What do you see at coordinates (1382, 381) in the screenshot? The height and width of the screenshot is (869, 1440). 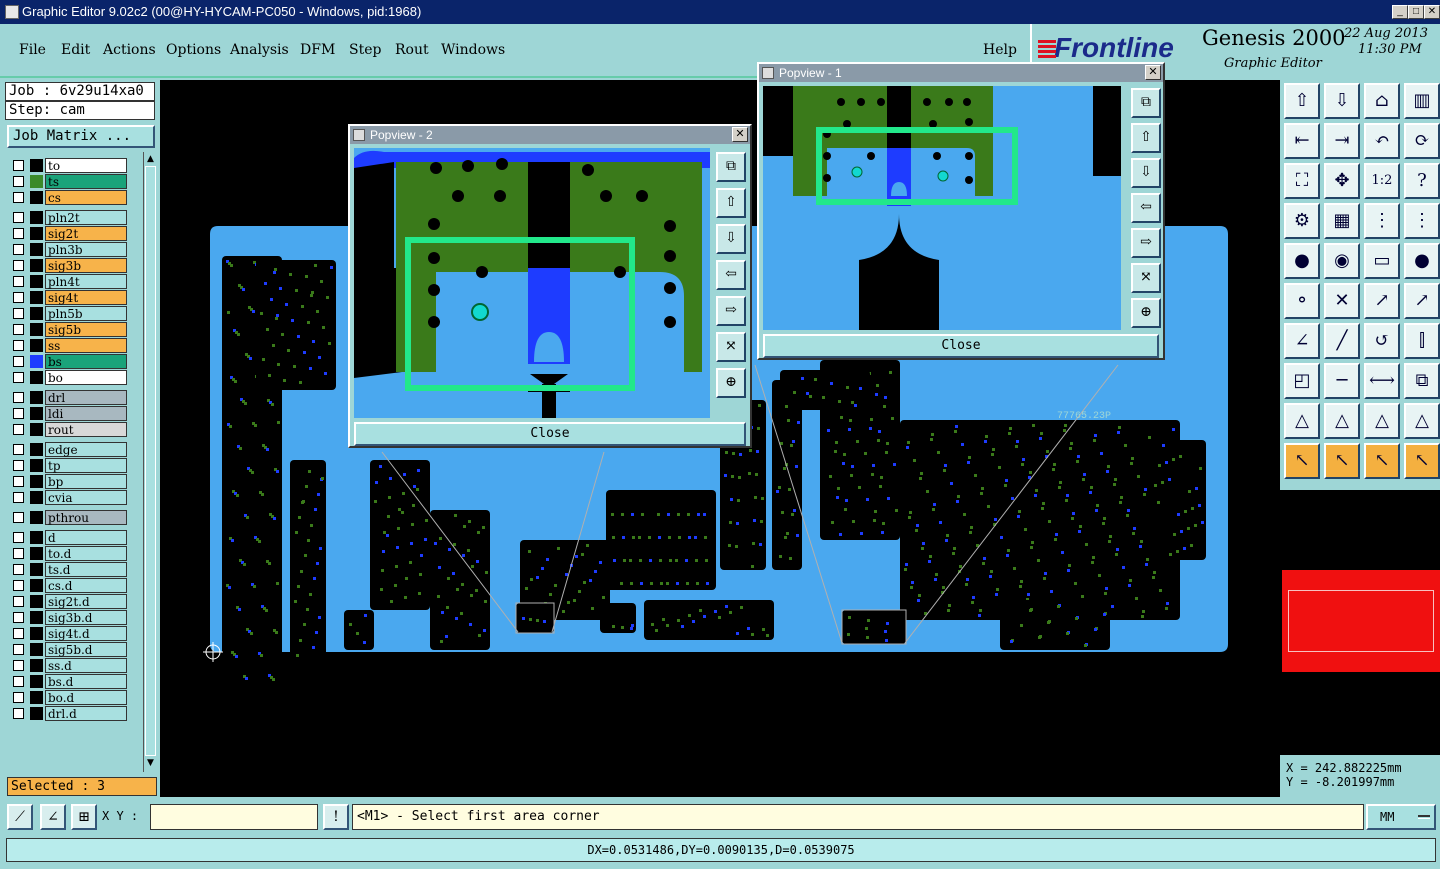 I see `dim-icon: ⟷` at bounding box center [1382, 381].